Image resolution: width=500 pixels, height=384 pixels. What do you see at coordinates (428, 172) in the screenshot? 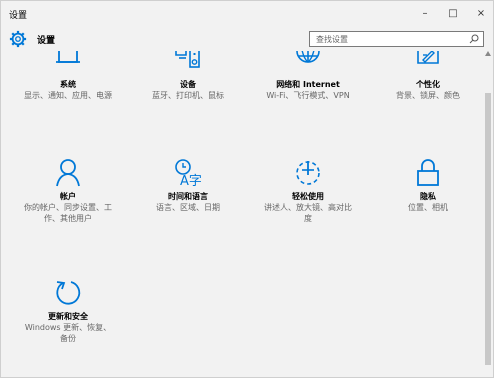
I see `lock-icon` at bounding box center [428, 172].